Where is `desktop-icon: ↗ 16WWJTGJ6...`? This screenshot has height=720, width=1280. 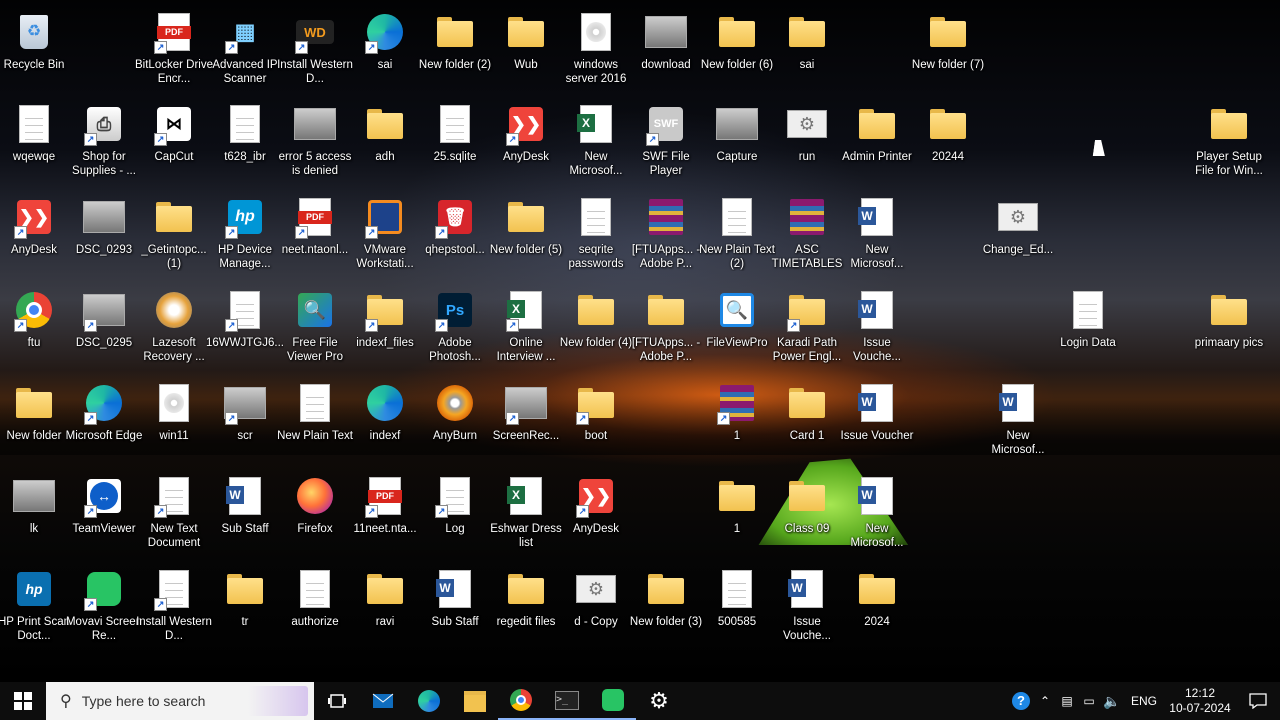
desktop-icon: ↗ 16WWJTGJ6... is located at coordinates (245, 332).